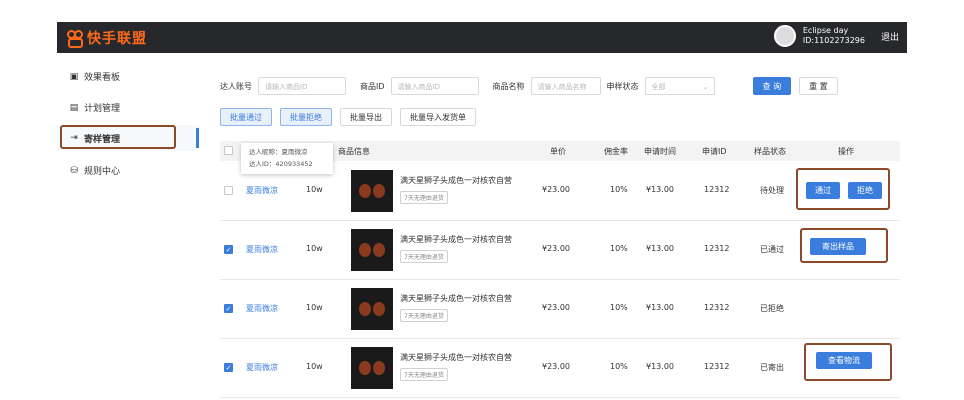  What do you see at coordinates (118, 137) in the screenshot?
I see `highlight-box` at bounding box center [118, 137].